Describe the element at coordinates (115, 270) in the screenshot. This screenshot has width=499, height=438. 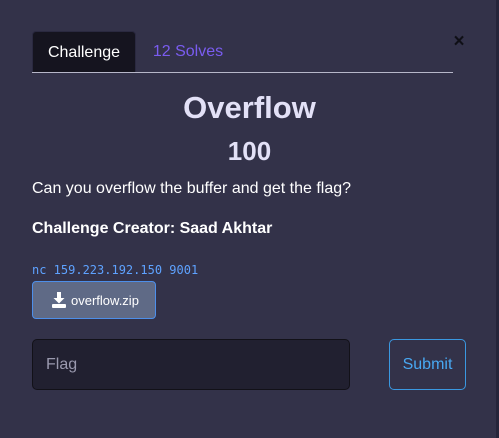
I see `connection-info: nc 159.223.192.150 9001` at that location.